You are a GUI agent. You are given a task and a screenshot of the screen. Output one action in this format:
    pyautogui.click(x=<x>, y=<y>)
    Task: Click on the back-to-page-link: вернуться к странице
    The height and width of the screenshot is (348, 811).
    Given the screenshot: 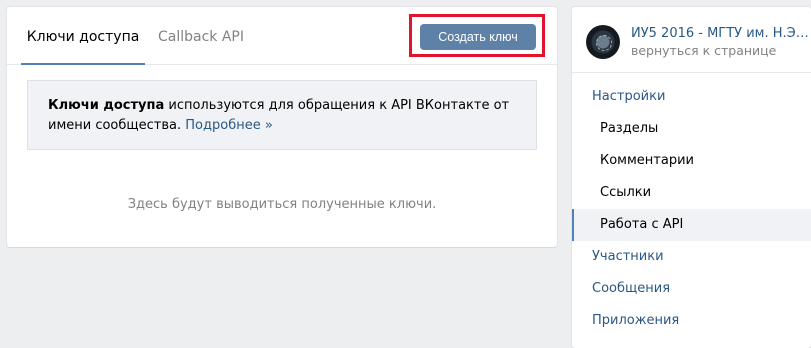 What is the action you would take?
    pyautogui.click(x=703, y=50)
    